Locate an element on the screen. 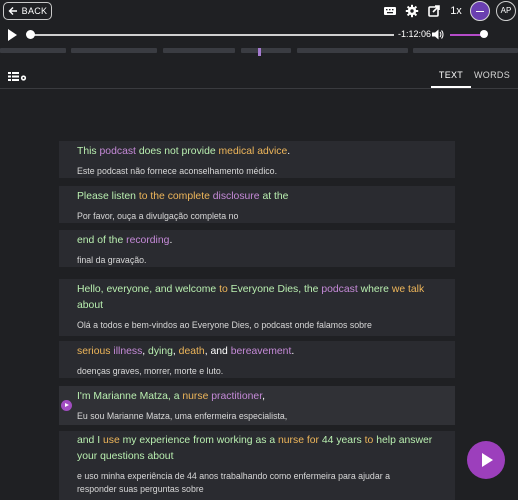 Image resolution: width=518 pixels, height=500 pixels. back-button: BACK is located at coordinates (27, 11).